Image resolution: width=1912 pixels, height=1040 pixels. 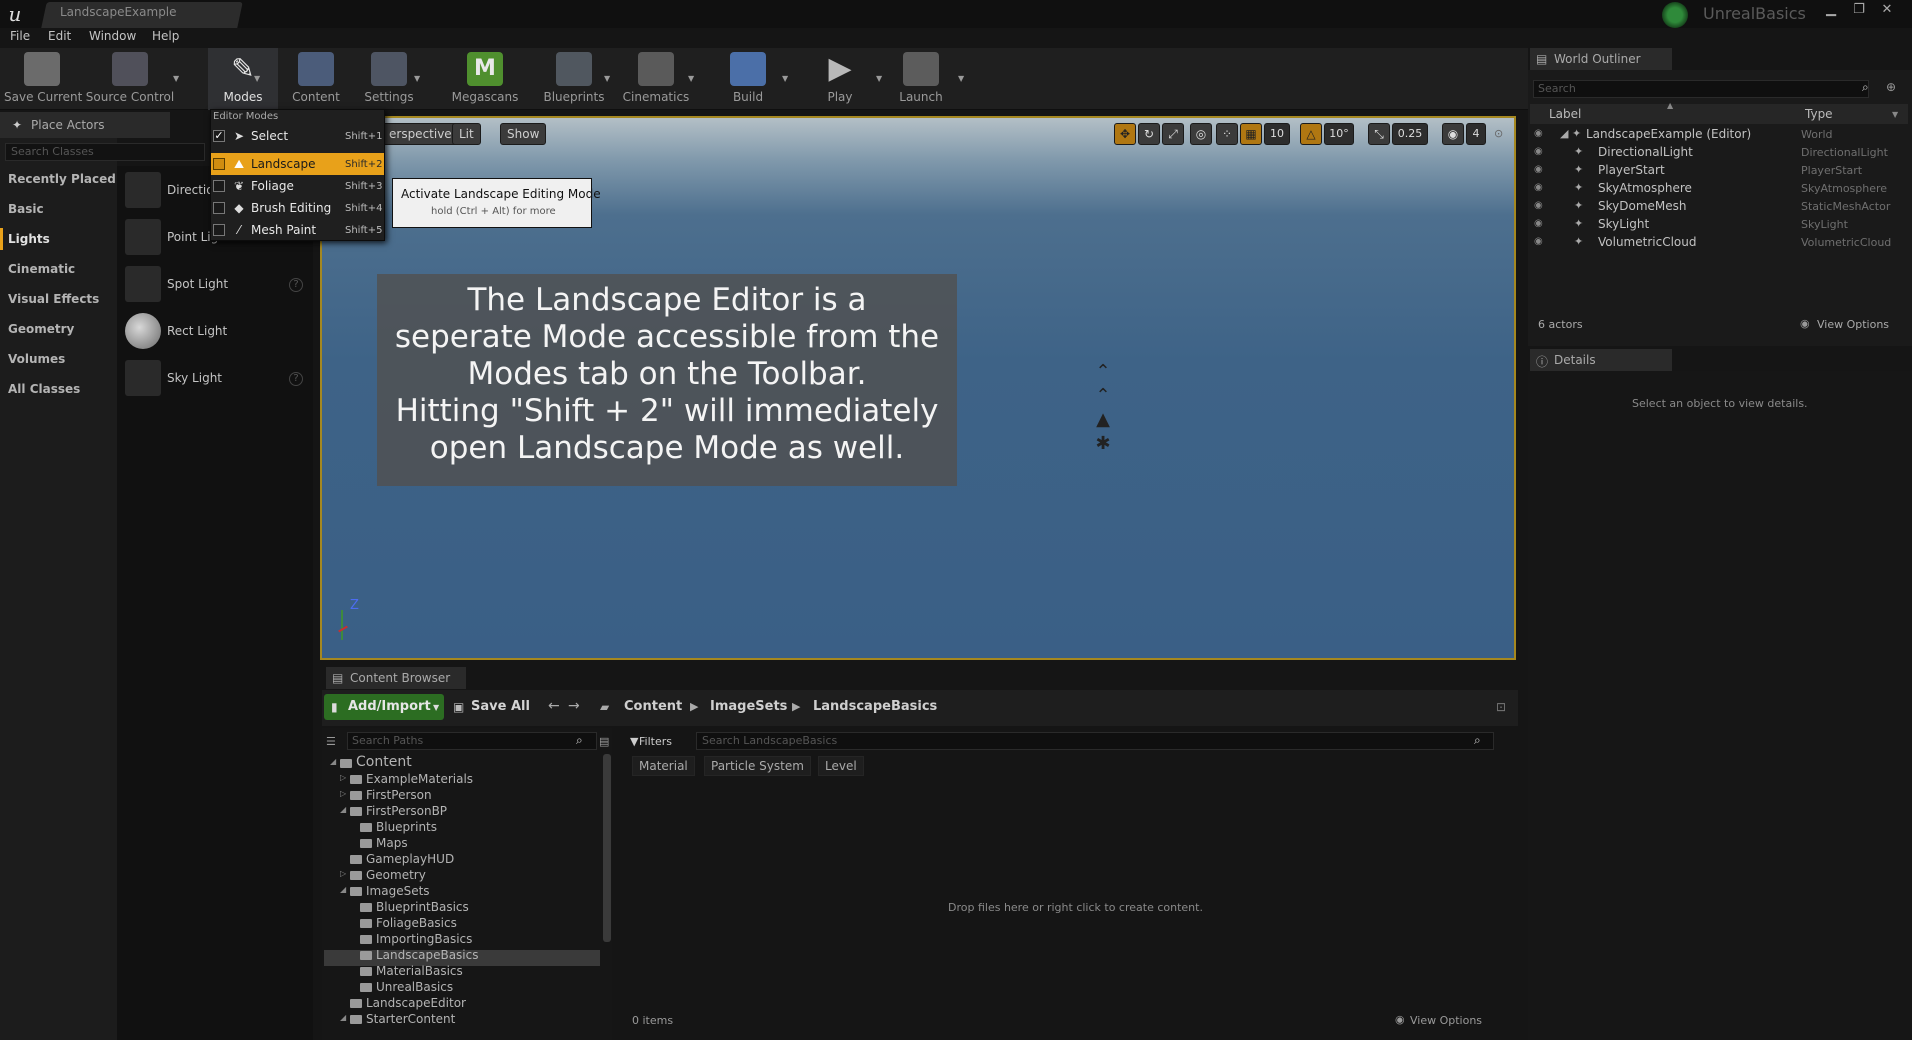 What do you see at coordinates (392, 843) in the screenshot?
I see `tree-item: Maps` at bounding box center [392, 843].